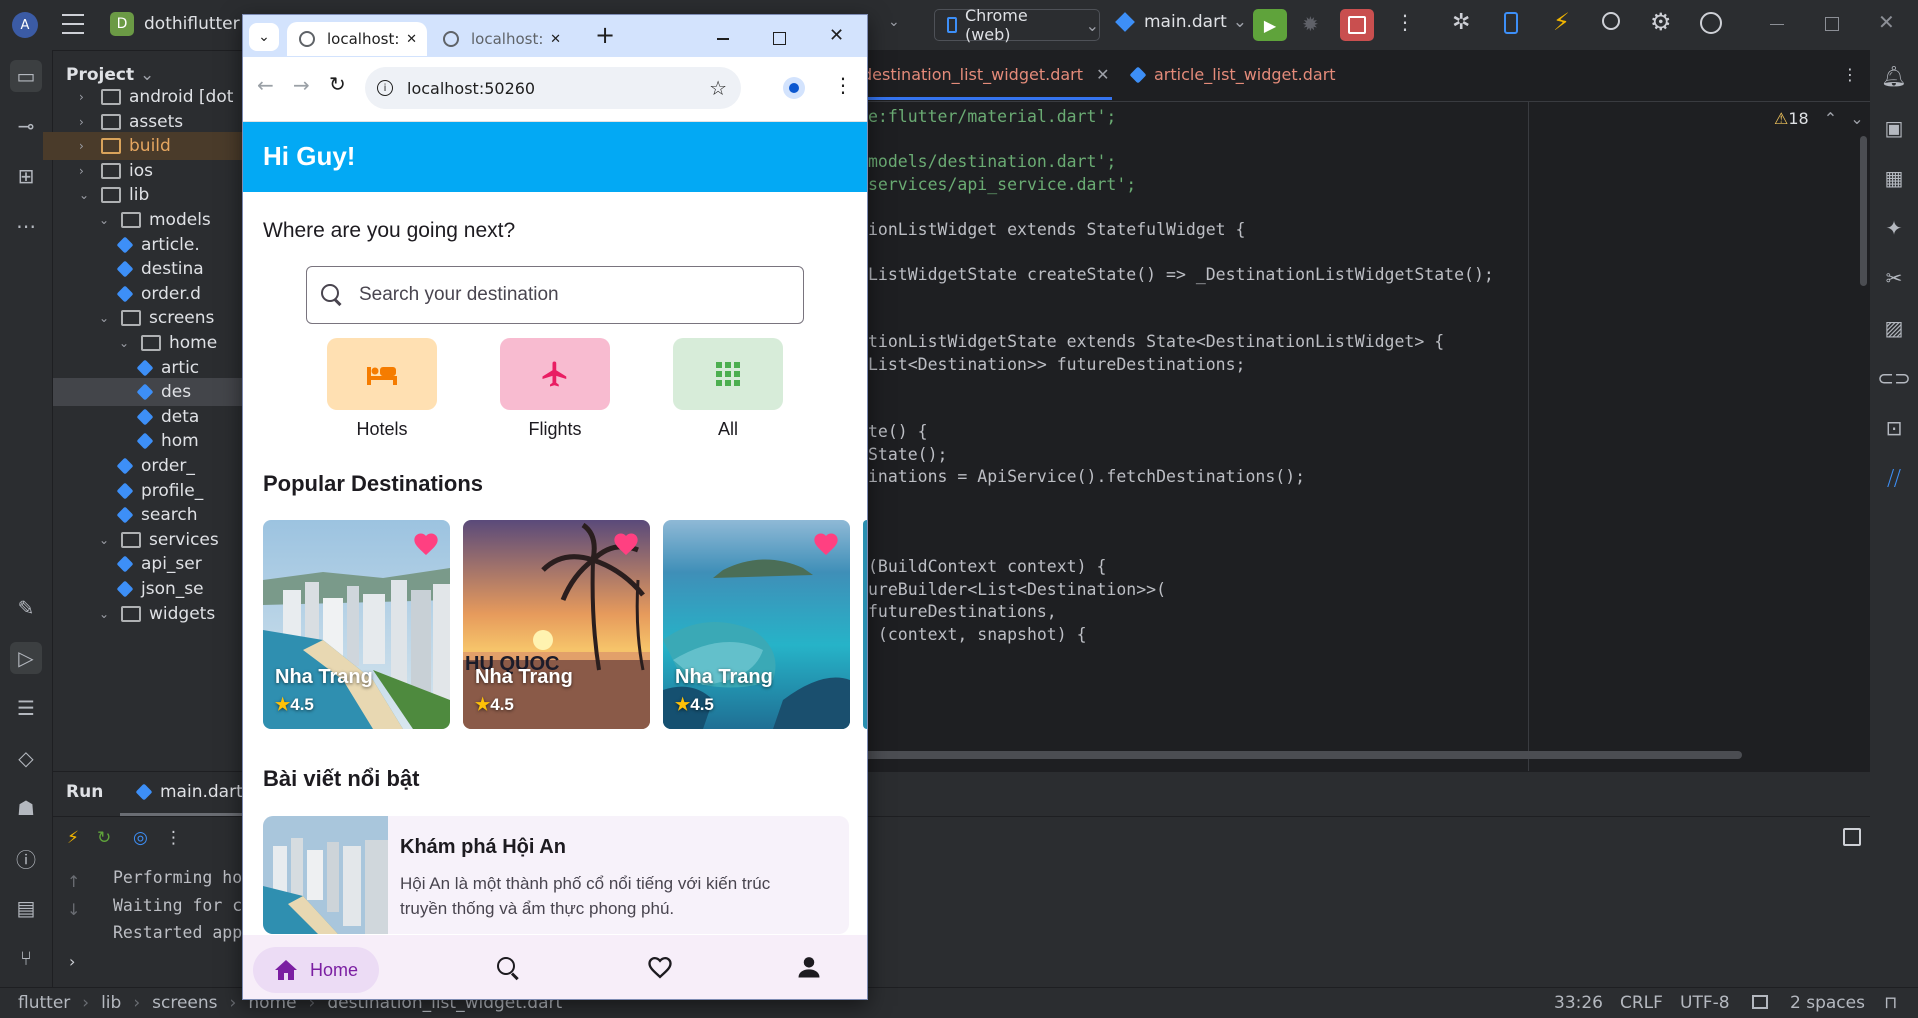  Describe the element at coordinates (26, 658) in the screenshot. I see `run-tool-icon: ▷` at that location.